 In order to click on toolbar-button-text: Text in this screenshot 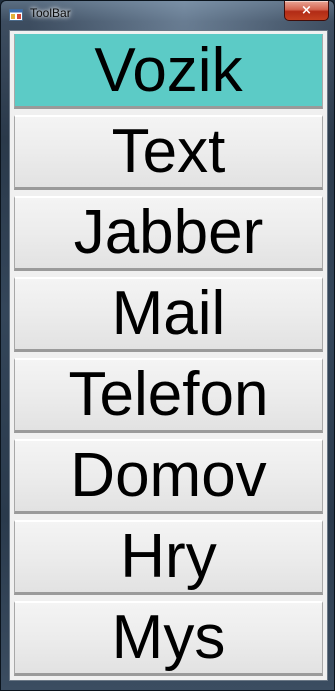, I will do `click(168, 152)`.